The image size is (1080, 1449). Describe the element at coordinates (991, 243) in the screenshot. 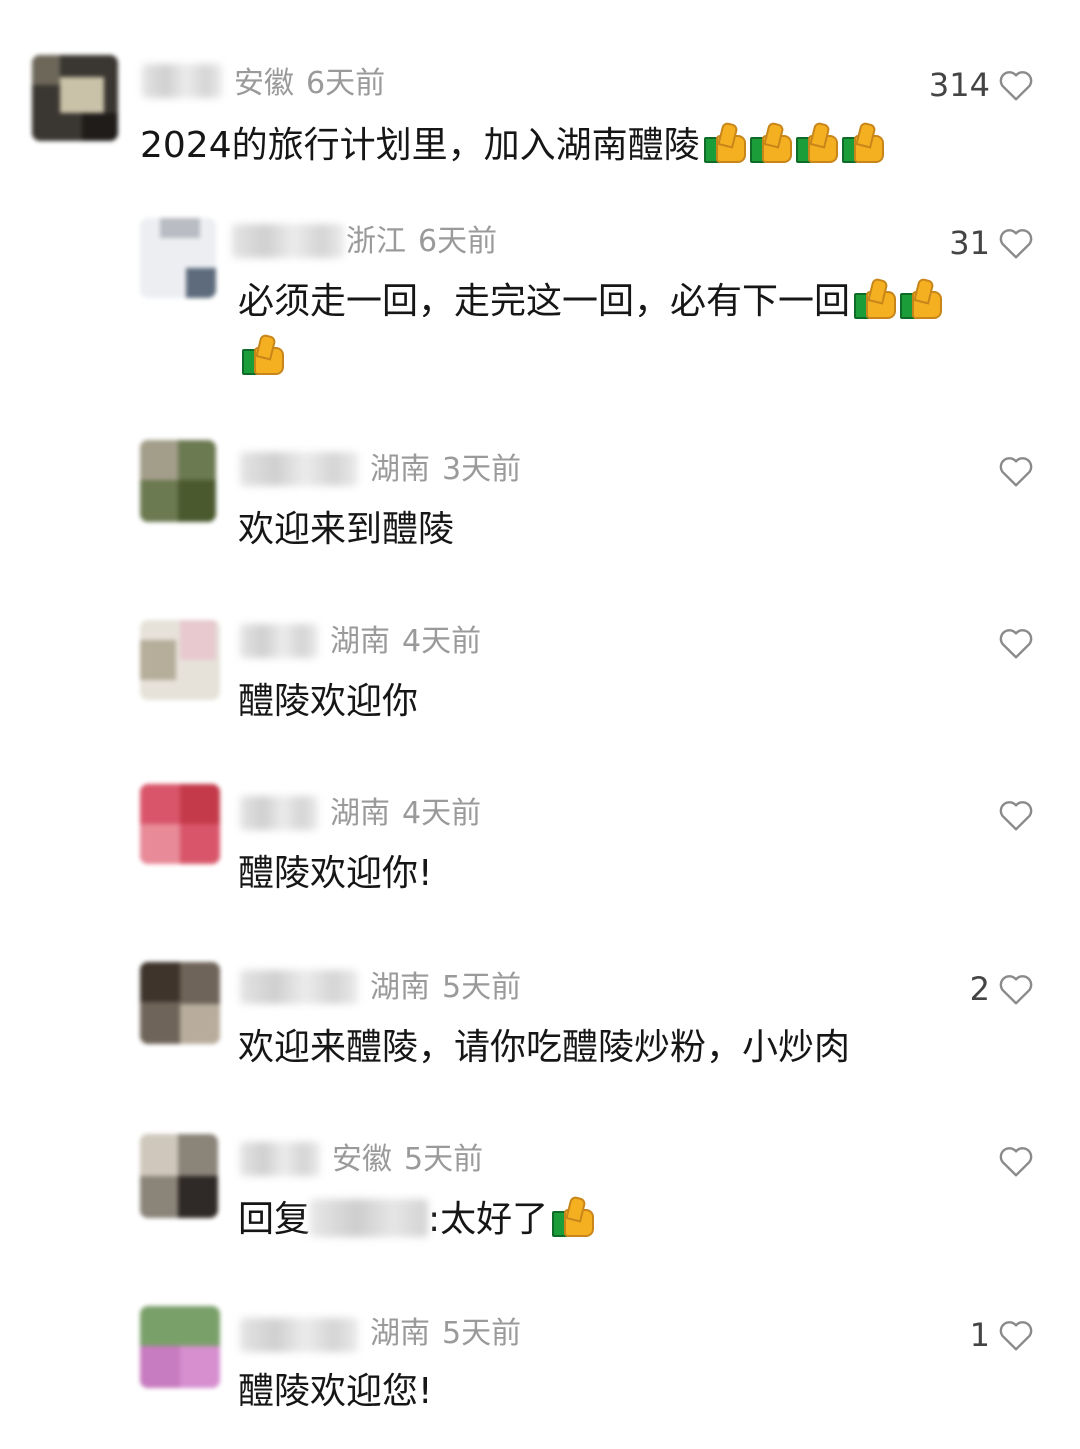

I see `like-button: 31` at that location.